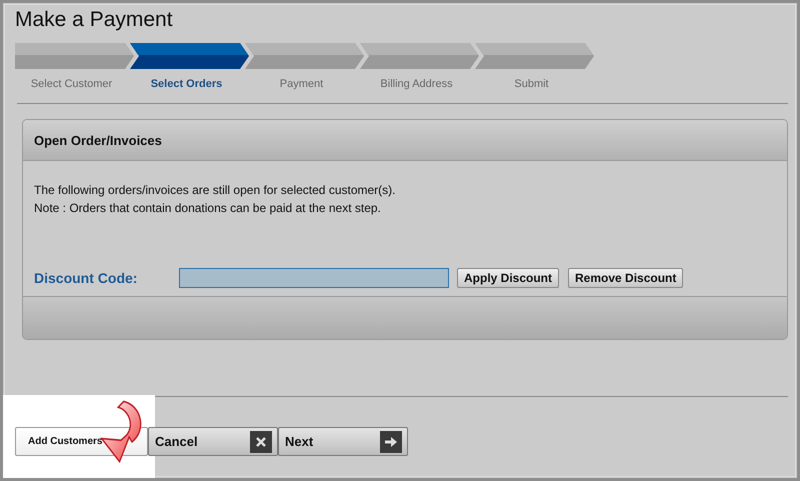  I want to click on step-label: Billing Address, so click(416, 84).